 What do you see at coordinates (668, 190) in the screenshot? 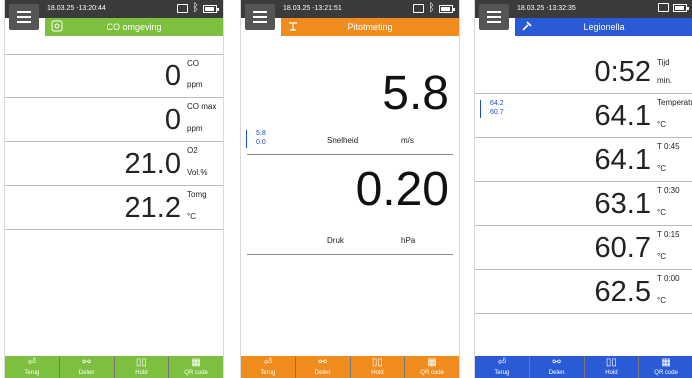
I see `reading-label: T 0:30` at bounding box center [668, 190].